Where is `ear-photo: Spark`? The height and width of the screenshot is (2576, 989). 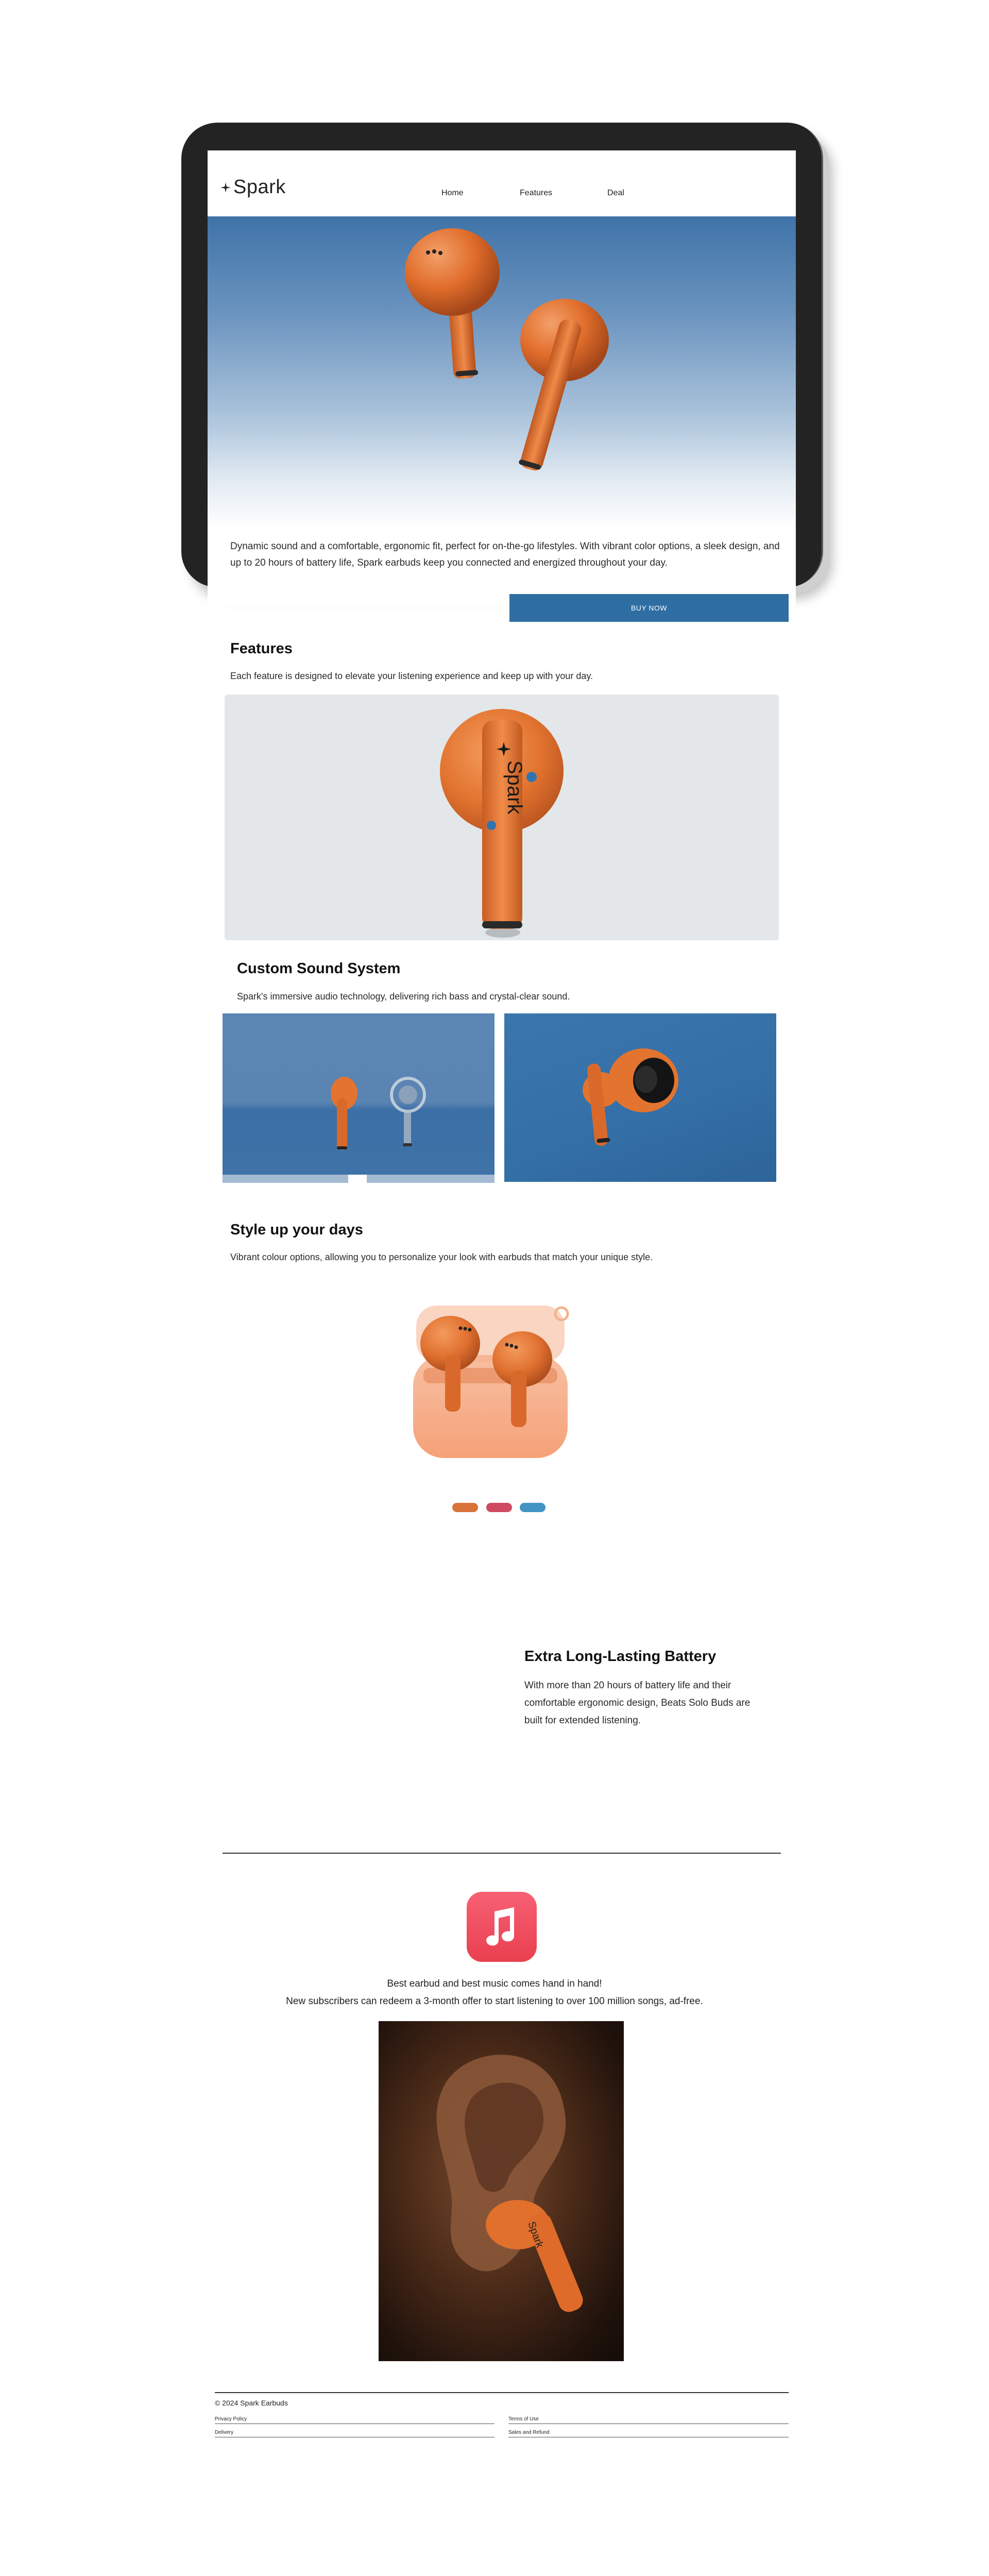 ear-photo: Spark is located at coordinates (501, 2191).